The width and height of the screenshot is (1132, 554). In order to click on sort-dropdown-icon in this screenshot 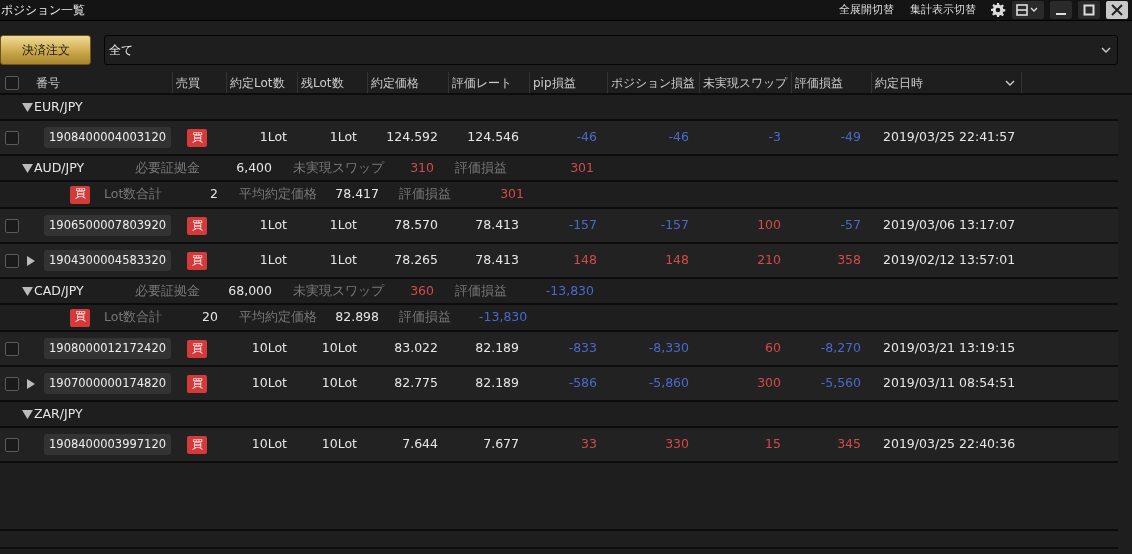, I will do `click(1010, 82)`.